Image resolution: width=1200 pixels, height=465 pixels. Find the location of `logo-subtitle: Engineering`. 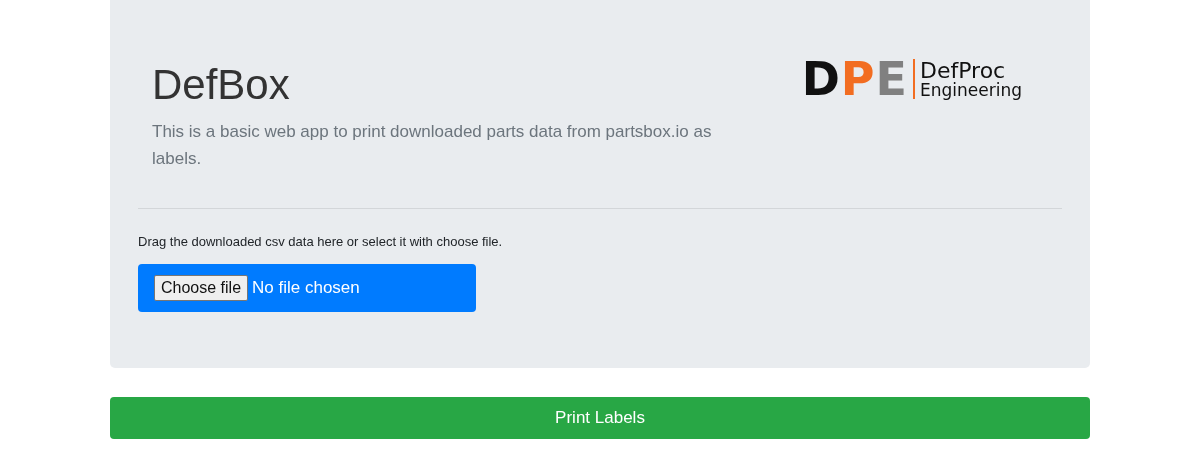

logo-subtitle: Engineering is located at coordinates (971, 90).